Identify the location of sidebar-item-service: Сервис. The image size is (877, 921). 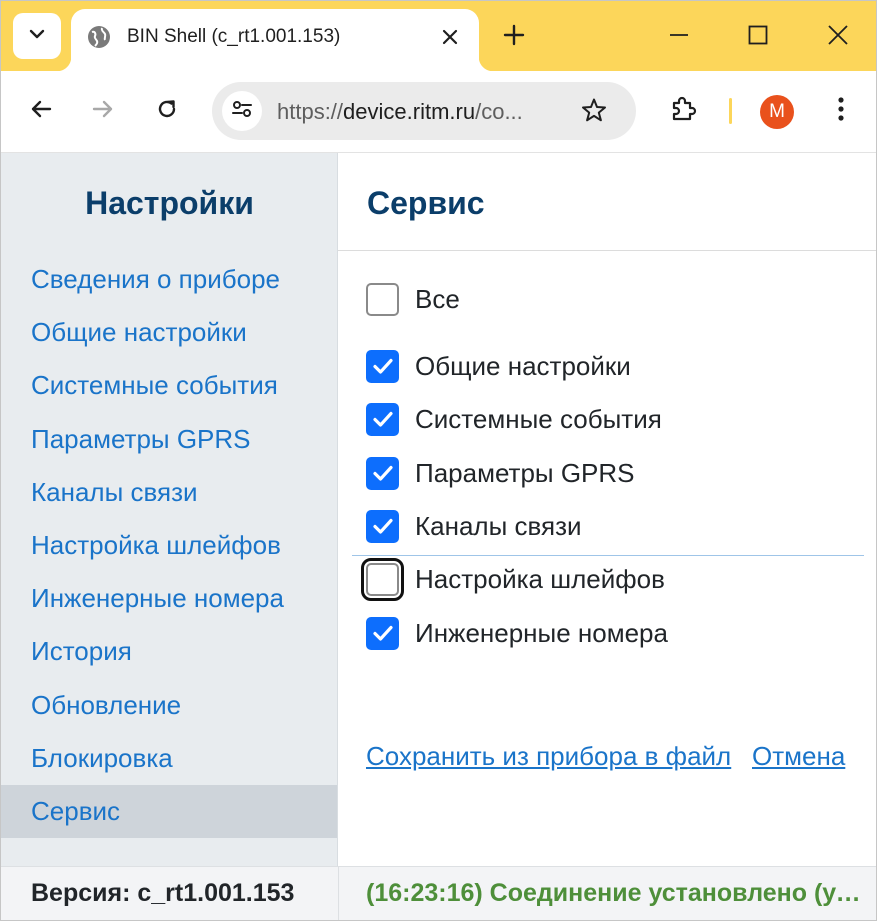
(169, 811).